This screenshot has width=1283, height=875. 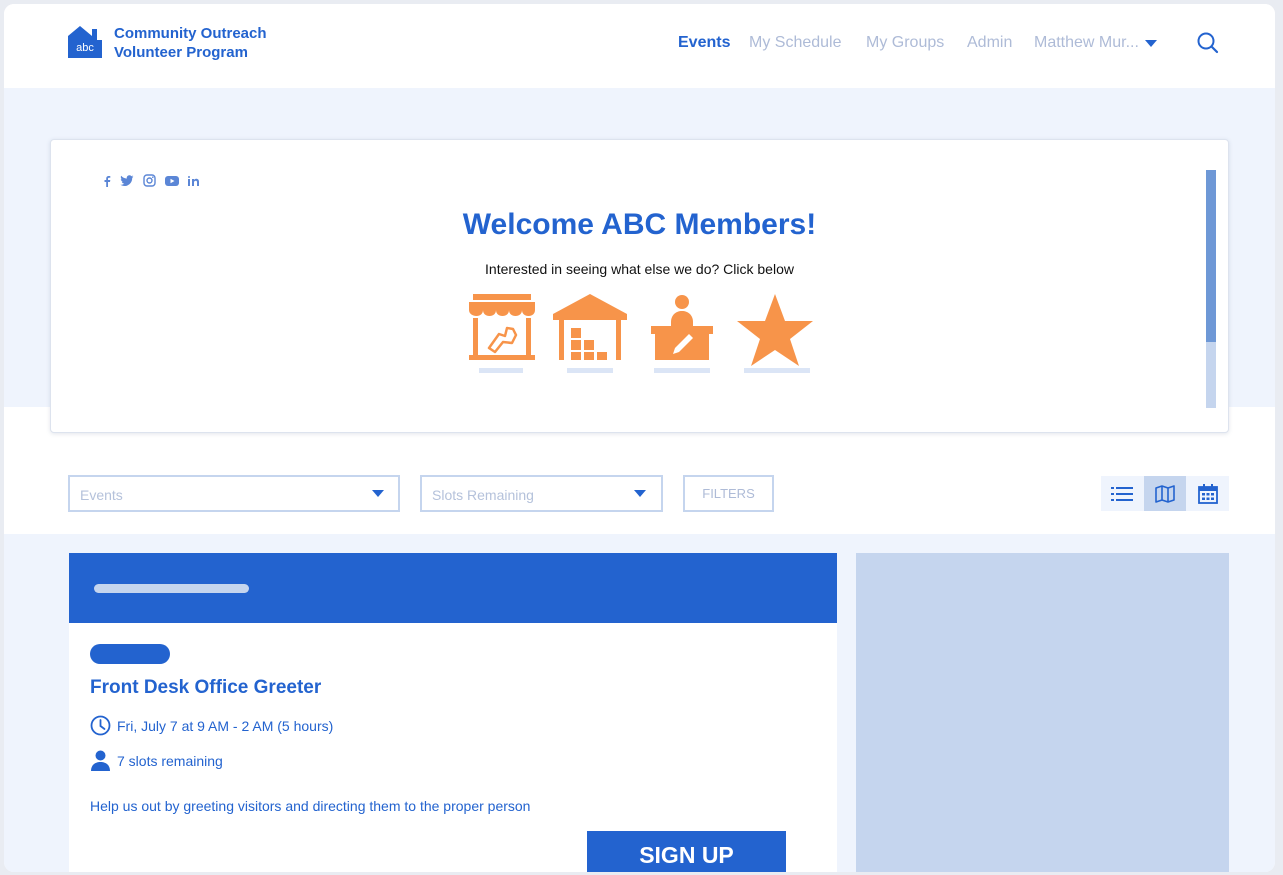 What do you see at coordinates (225, 725) in the screenshot?
I see `event-datetime: Fri, July 7 at 9 AM - 2 AM (5 hours)` at bounding box center [225, 725].